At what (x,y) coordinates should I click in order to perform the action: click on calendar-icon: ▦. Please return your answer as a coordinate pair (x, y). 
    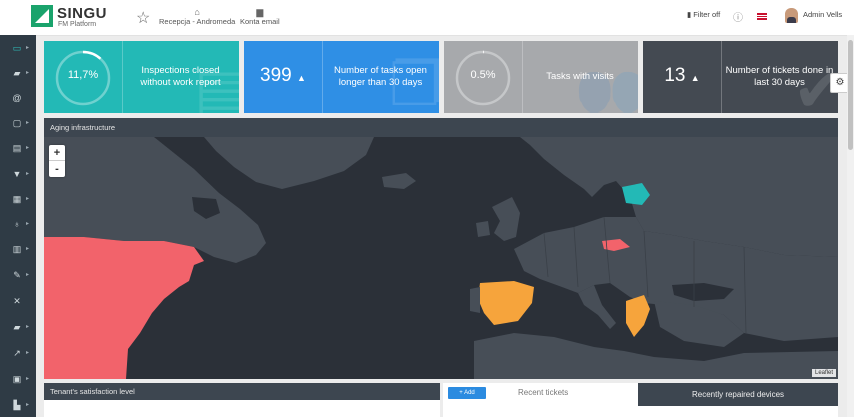
    Looking at the image, I should click on (17, 199).